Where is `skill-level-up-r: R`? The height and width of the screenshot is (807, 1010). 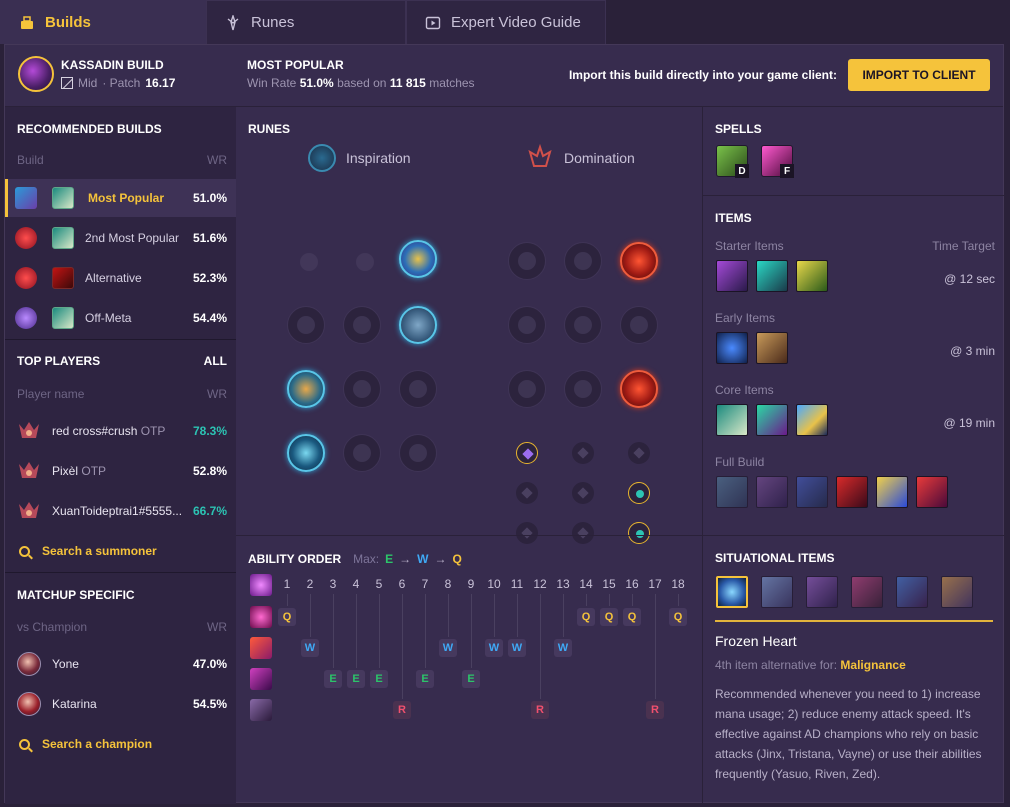 skill-level-up-r: R is located at coordinates (402, 710).